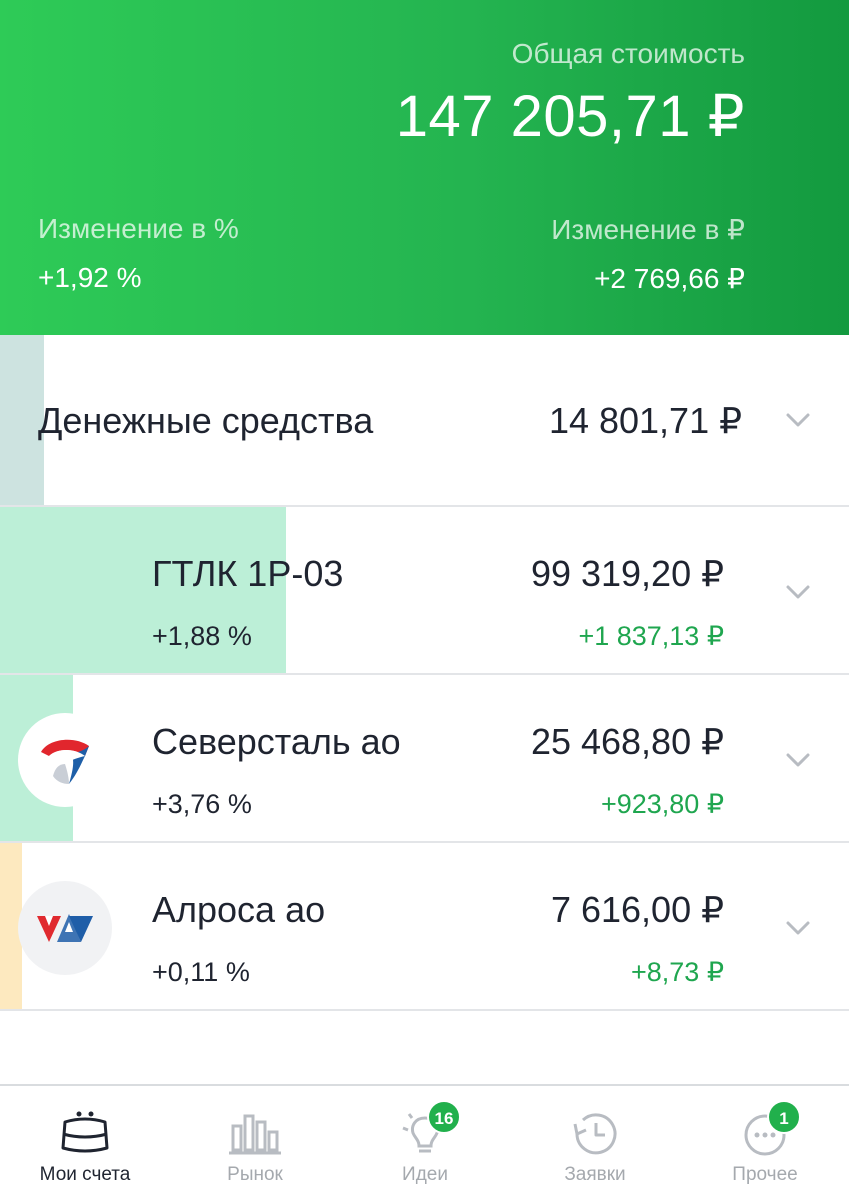 Image resolution: width=849 pixels, height=1200 pixels. What do you see at coordinates (677, 972) in the screenshot?
I see `asset-profit: +8,73 ₽` at bounding box center [677, 972].